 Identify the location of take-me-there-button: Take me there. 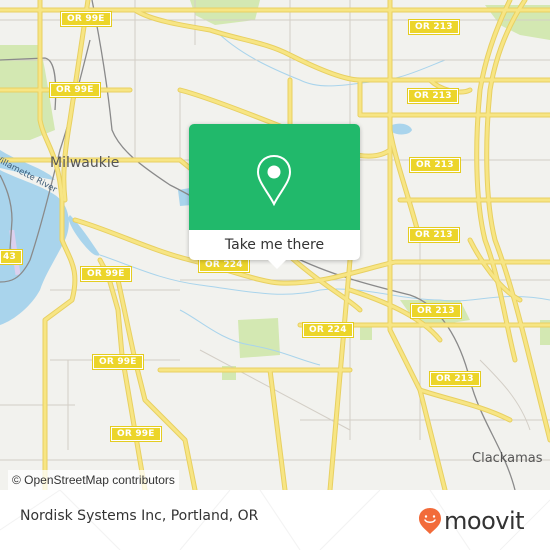
(274, 245).